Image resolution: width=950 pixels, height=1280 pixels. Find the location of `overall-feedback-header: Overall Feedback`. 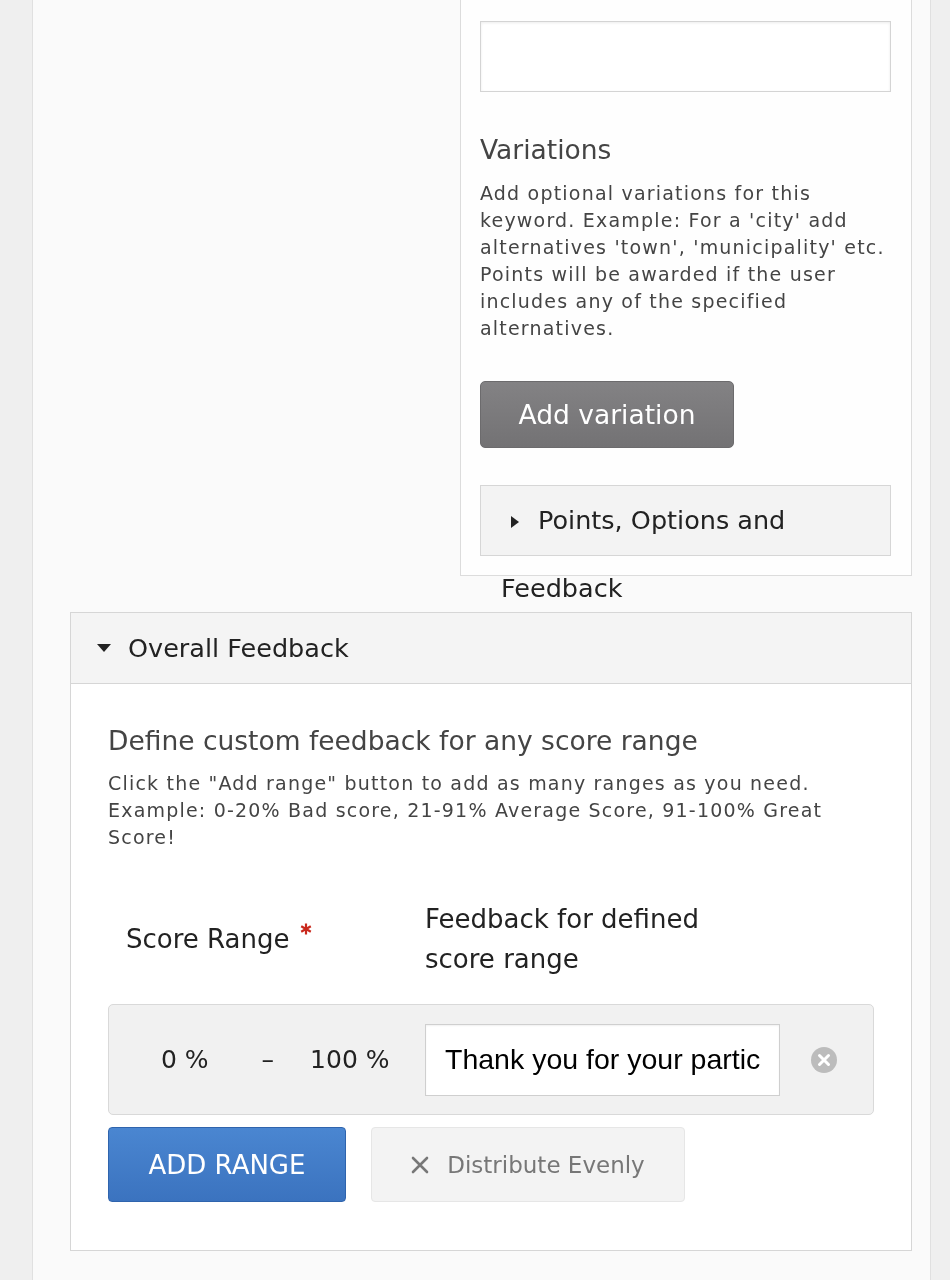

overall-feedback-header: Overall Feedback is located at coordinates (491, 648).